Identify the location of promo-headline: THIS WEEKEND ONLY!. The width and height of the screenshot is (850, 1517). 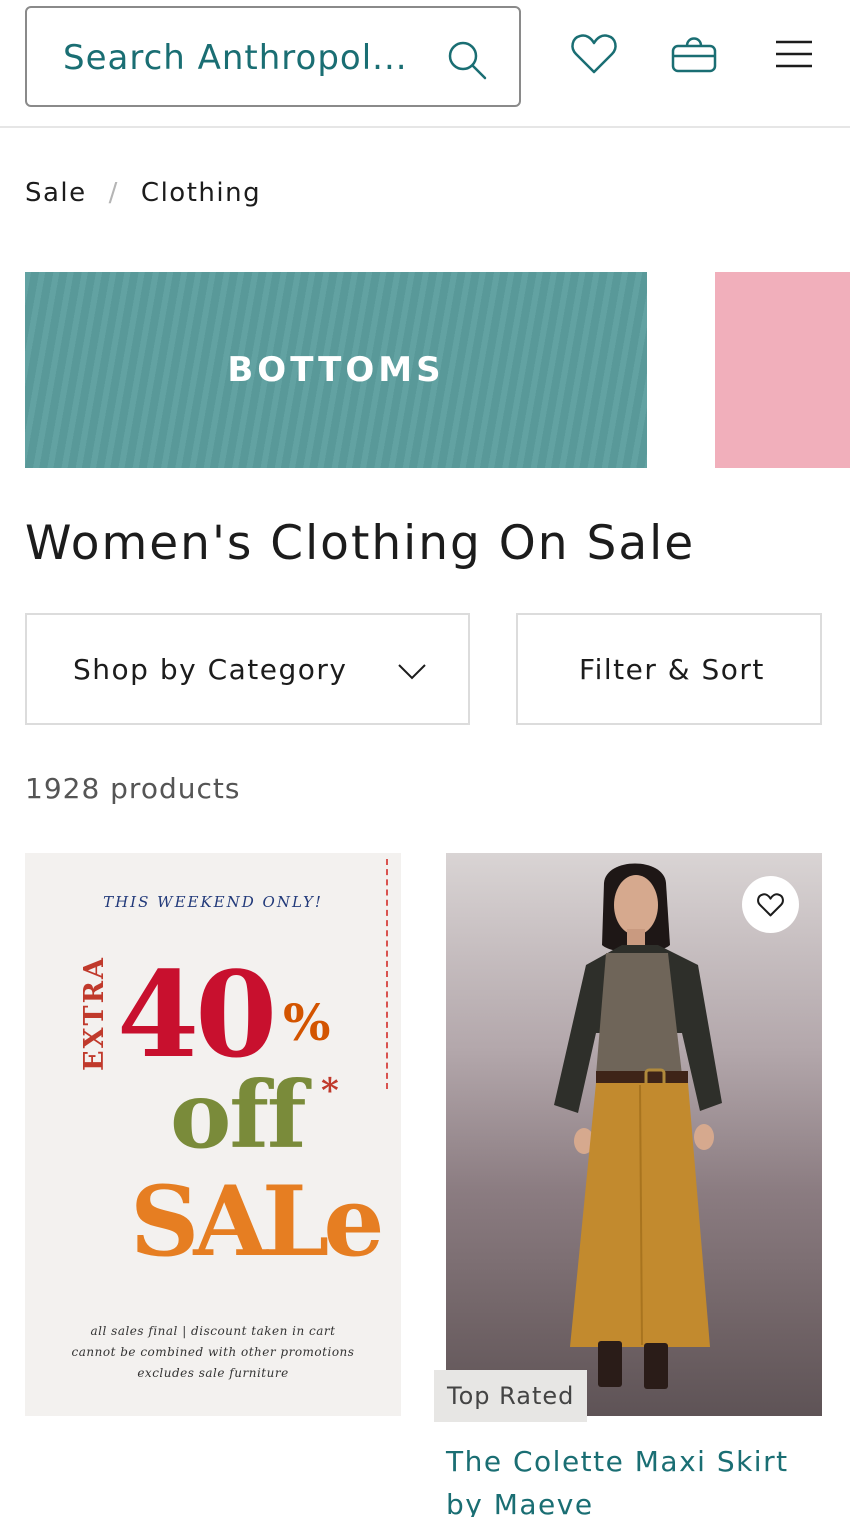
(213, 902).